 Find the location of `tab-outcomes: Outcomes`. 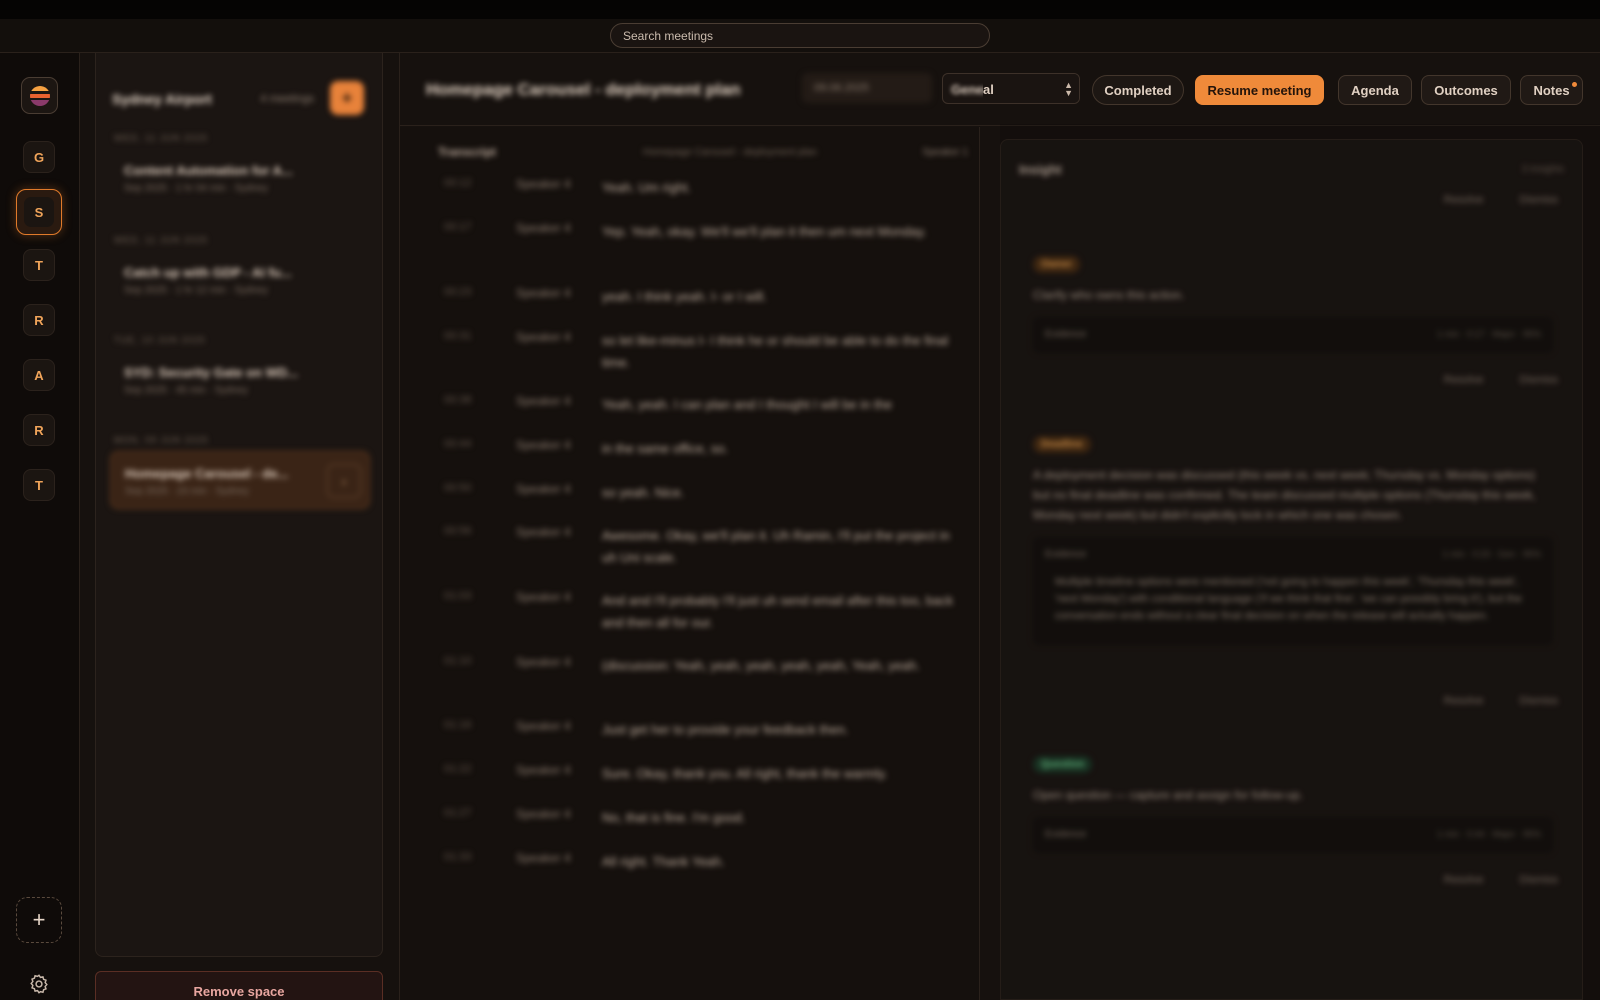

tab-outcomes: Outcomes is located at coordinates (1466, 90).